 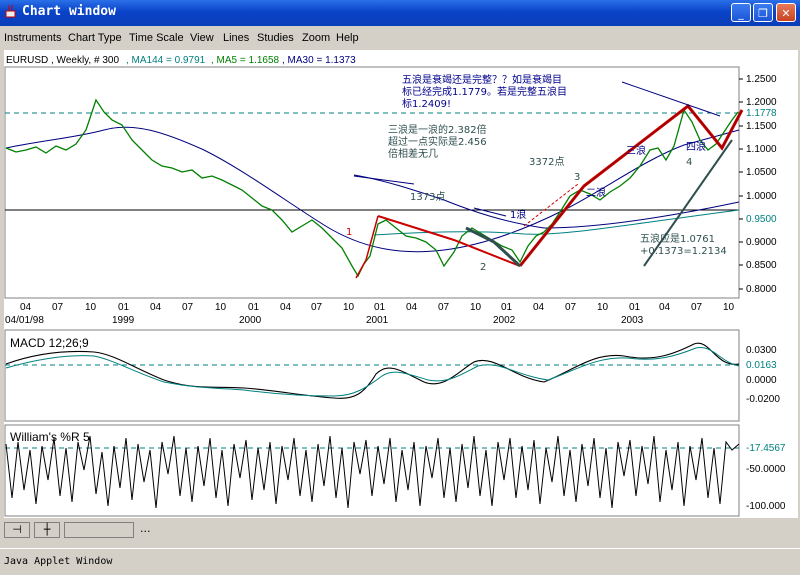 I want to click on minimize-button: _, so click(x=741, y=12).